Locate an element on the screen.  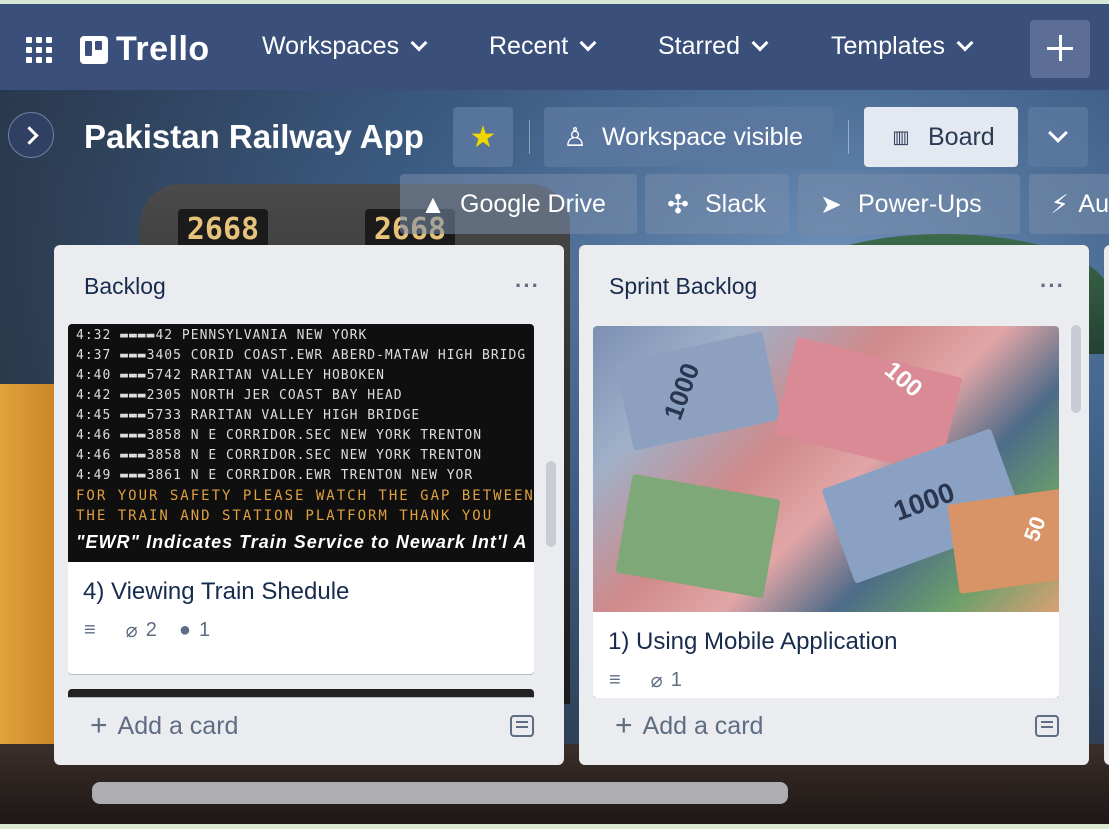
automation-label: Au is located at coordinates (1093, 203).